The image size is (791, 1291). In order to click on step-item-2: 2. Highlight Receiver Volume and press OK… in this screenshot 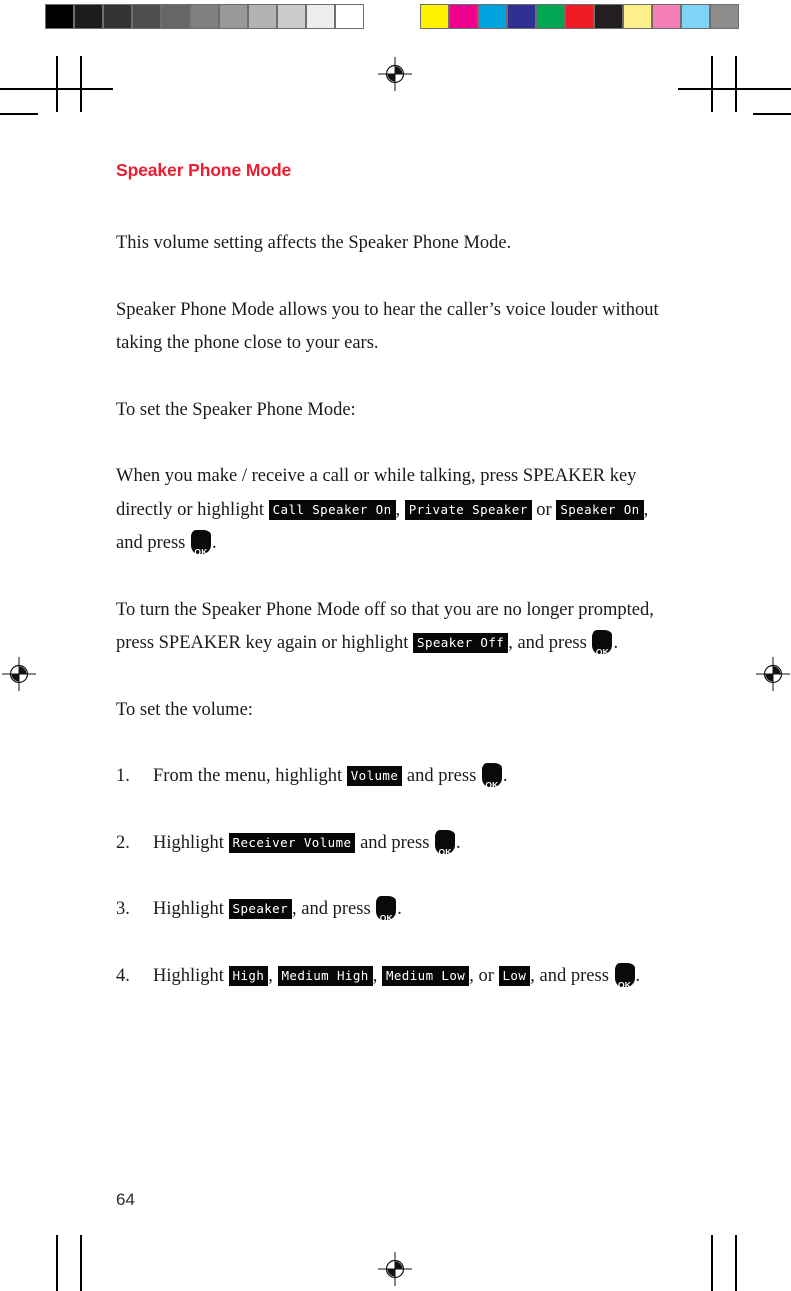, I will do `click(396, 844)`.